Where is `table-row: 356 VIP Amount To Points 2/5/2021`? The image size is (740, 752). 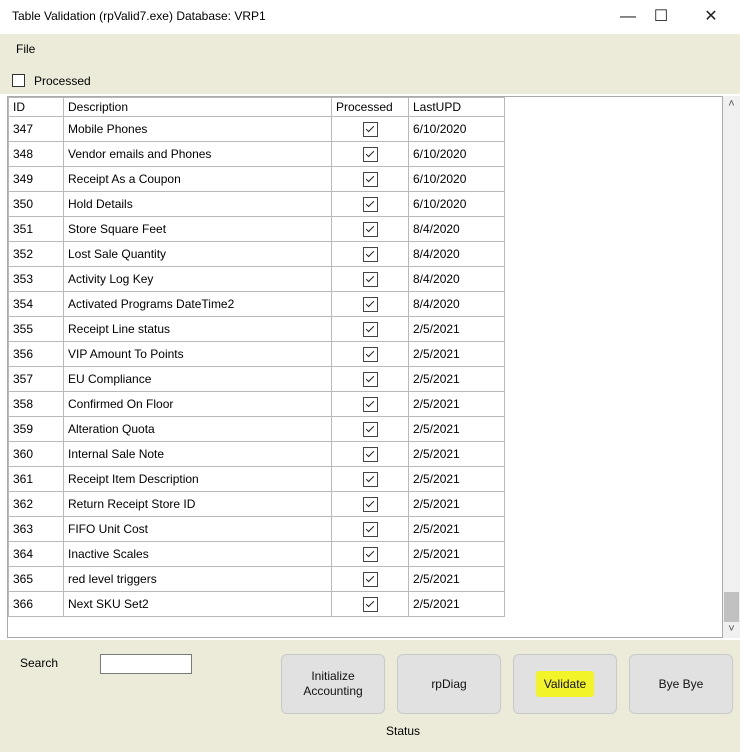 table-row: 356 VIP Amount To Points 2/5/2021 is located at coordinates (256, 354).